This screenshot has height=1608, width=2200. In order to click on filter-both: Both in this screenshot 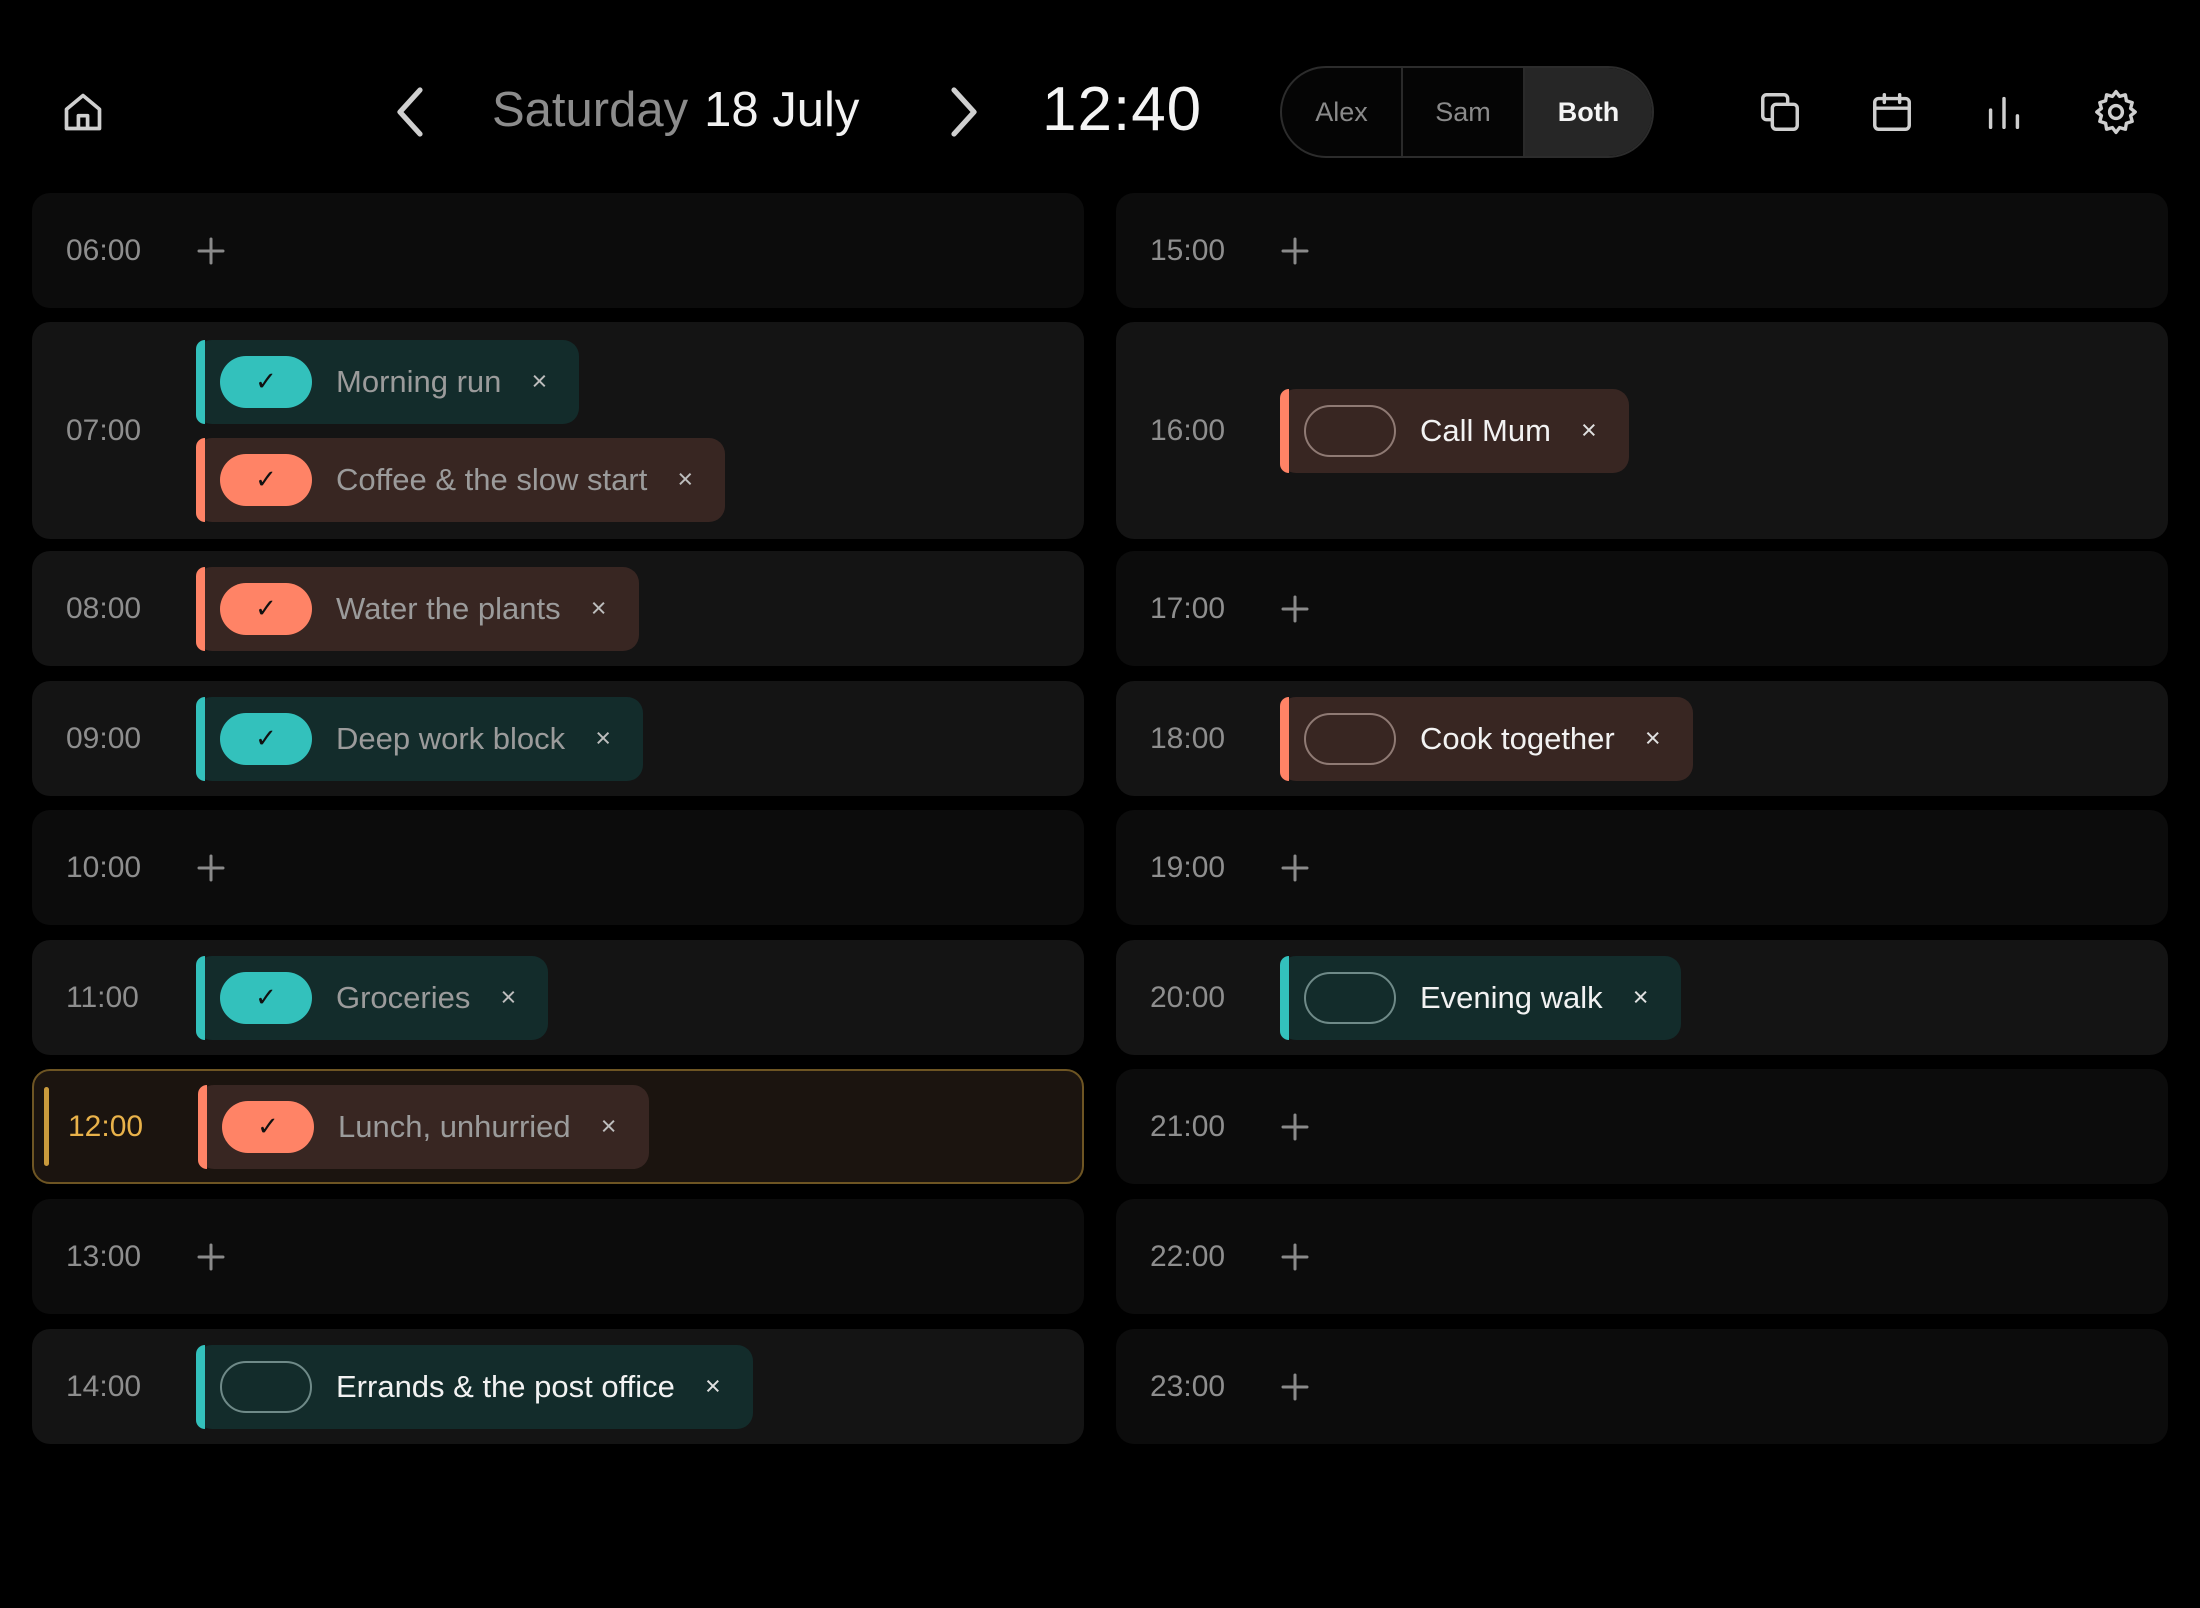, I will do `click(1588, 112)`.